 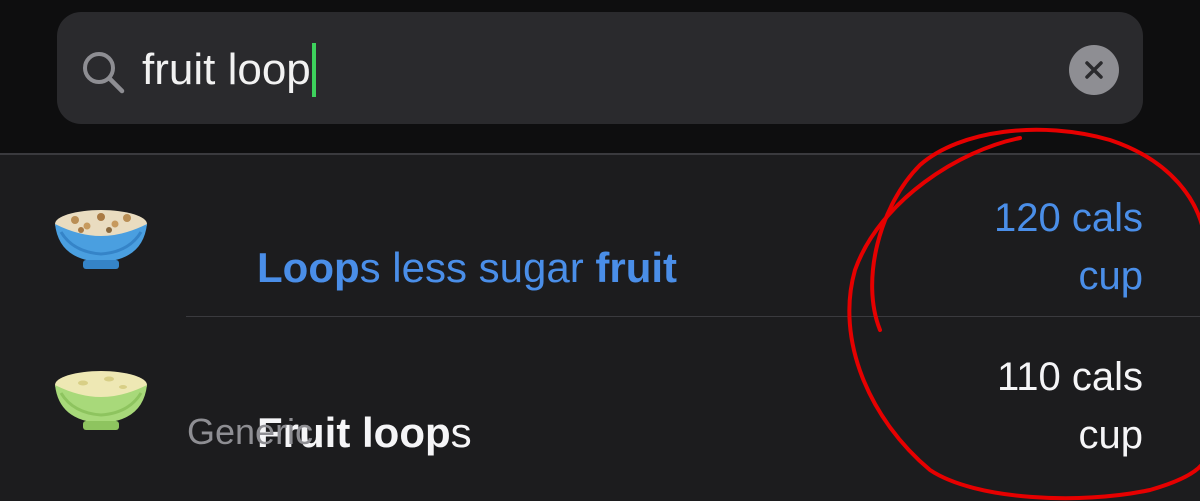 I want to click on calorie-value: 120 cals, so click(x=1068, y=218).